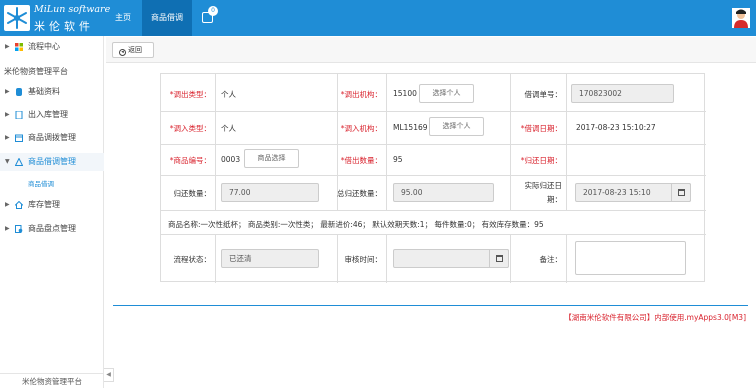 This screenshot has height=388, width=756. I want to click on sidebar-item-label: 出入库管理, so click(48, 114).